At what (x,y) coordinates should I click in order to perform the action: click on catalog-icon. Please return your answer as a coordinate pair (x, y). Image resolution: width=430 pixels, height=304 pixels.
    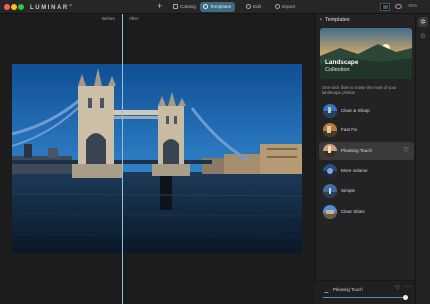
    Looking at the image, I should click on (175, 6).